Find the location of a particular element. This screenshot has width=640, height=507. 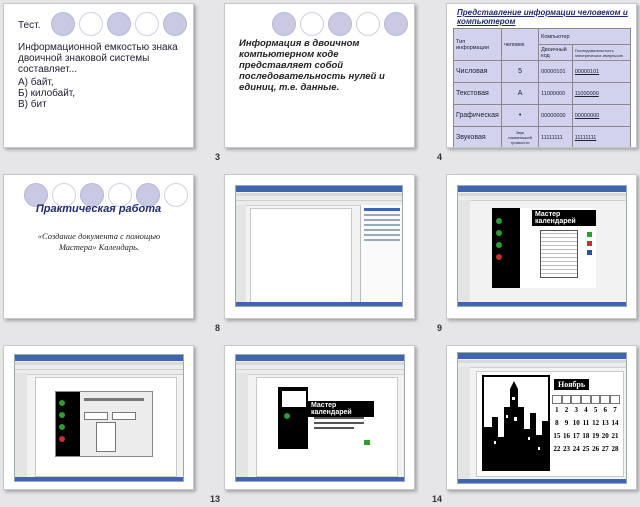

calendar-day-cell: 12 is located at coordinates (596, 423).